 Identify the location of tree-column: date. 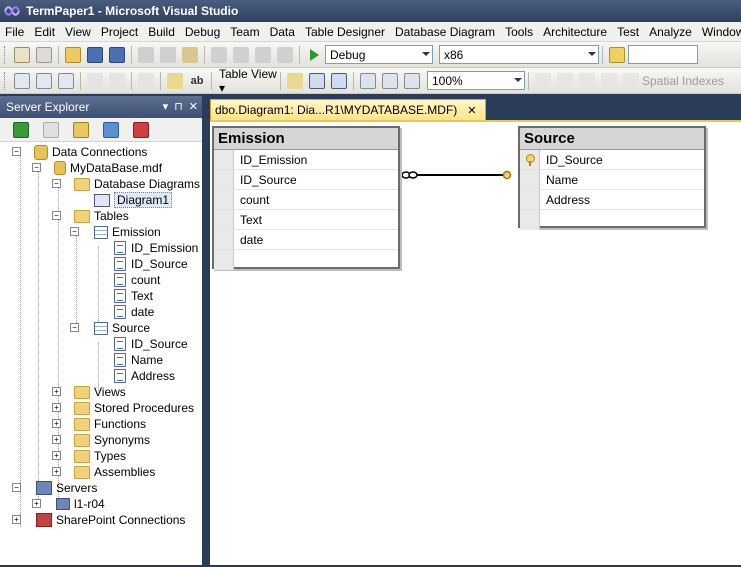
(134, 312).